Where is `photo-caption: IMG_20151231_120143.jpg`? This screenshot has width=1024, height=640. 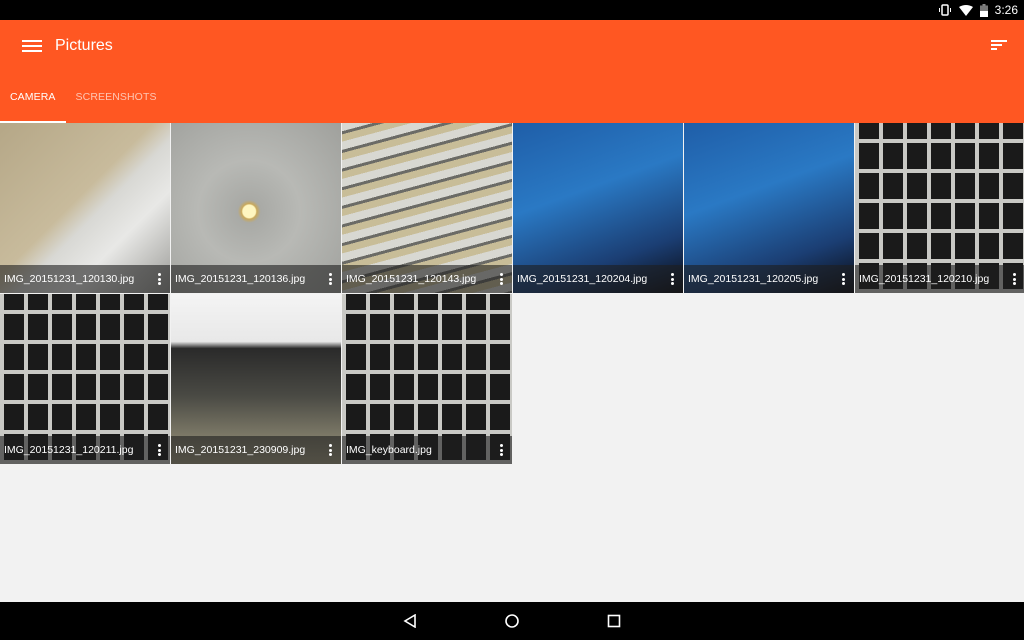 photo-caption: IMG_20151231_120143.jpg is located at coordinates (427, 279).